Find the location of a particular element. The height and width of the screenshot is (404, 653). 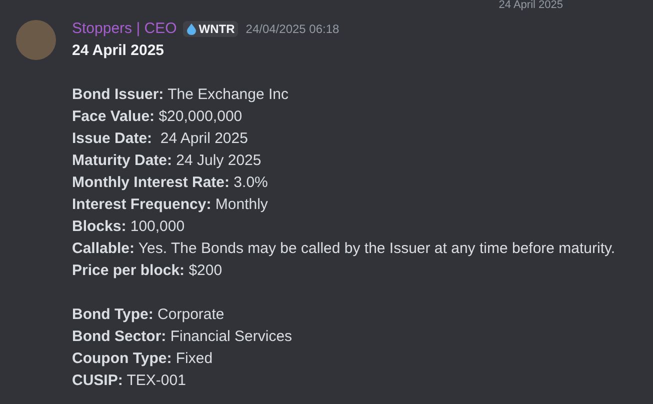

date-divider: 24 April 2025 is located at coordinates (530, 5).